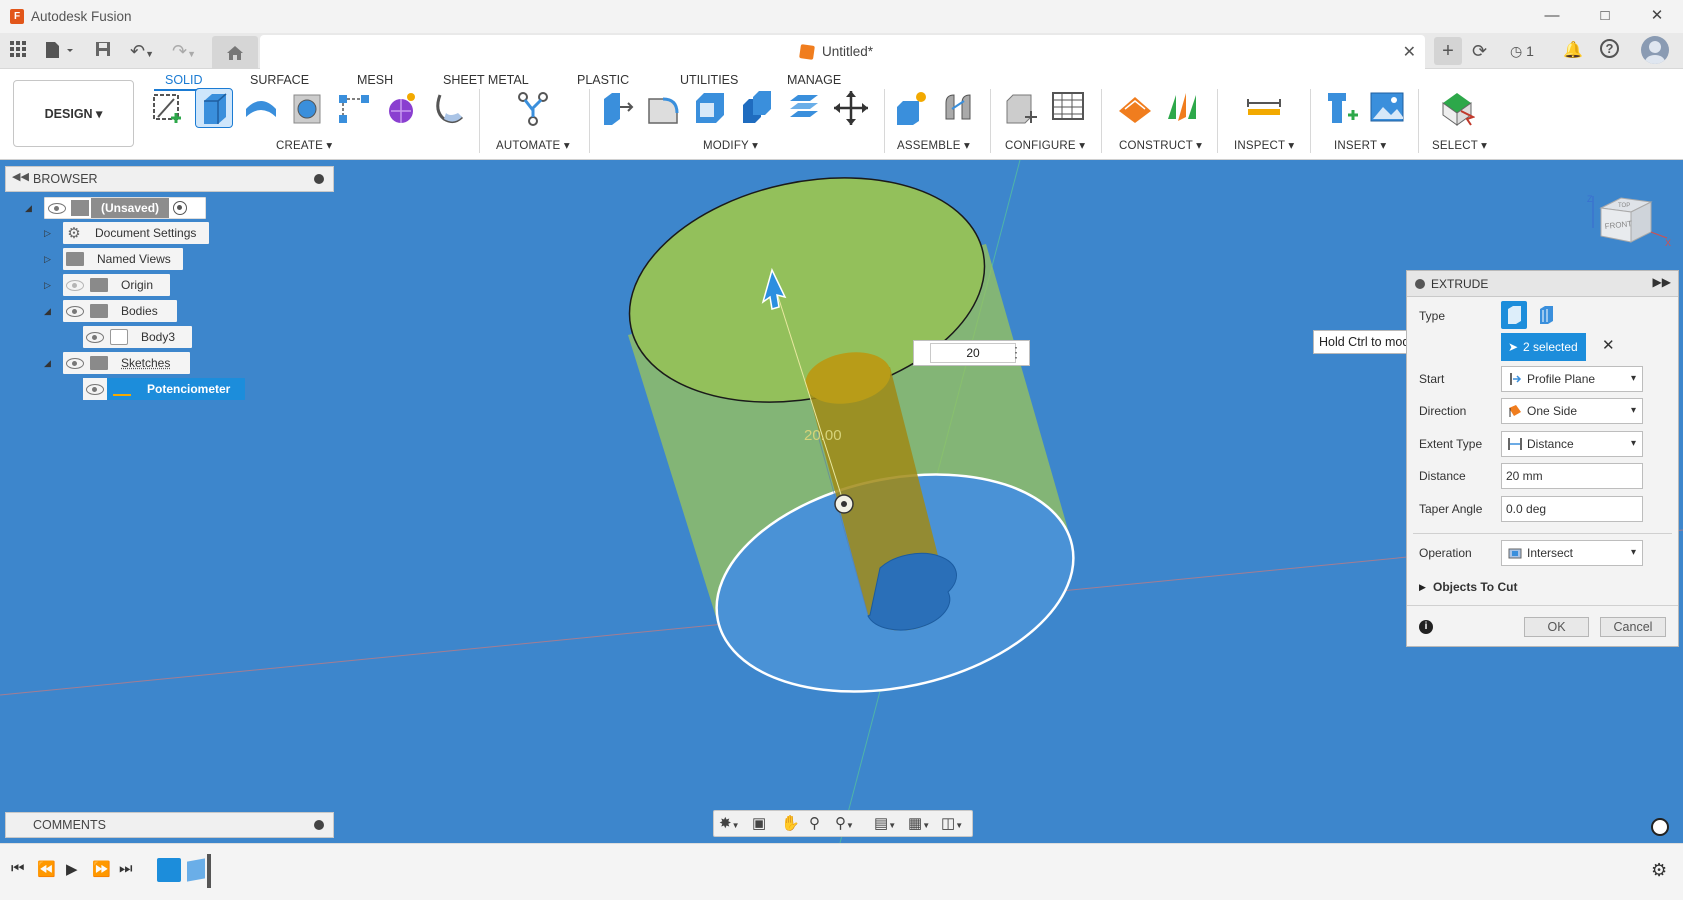  I want to click on file-menu-icon, so click(60, 53).